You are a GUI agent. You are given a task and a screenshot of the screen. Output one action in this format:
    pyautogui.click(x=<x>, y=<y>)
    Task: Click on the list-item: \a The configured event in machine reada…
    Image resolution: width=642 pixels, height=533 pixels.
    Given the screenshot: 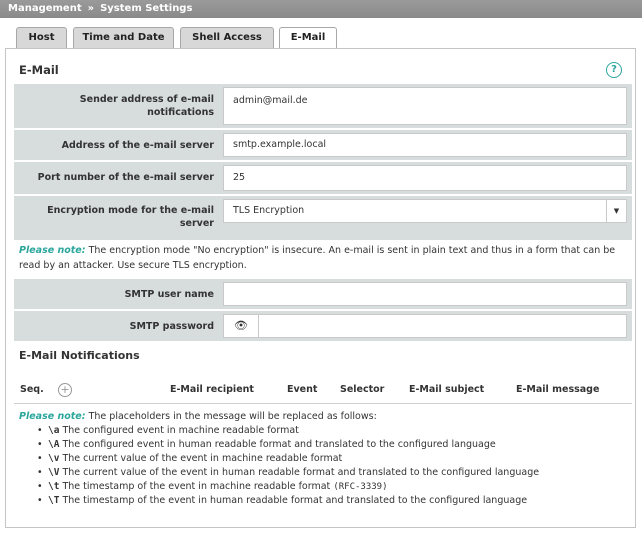 What is the action you would take?
    pyautogui.click(x=288, y=431)
    